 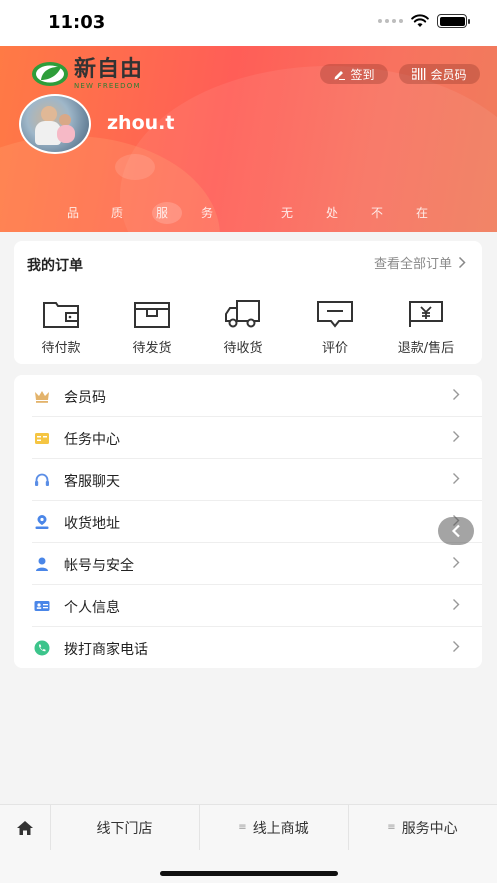 I want to click on menu-item-label: 会员码, so click(x=85, y=398).